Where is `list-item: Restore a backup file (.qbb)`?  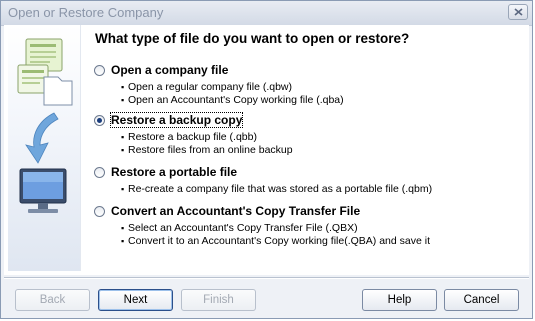
list-item: Restore a backup file (.qbb) is located at coordinates (208, 137).